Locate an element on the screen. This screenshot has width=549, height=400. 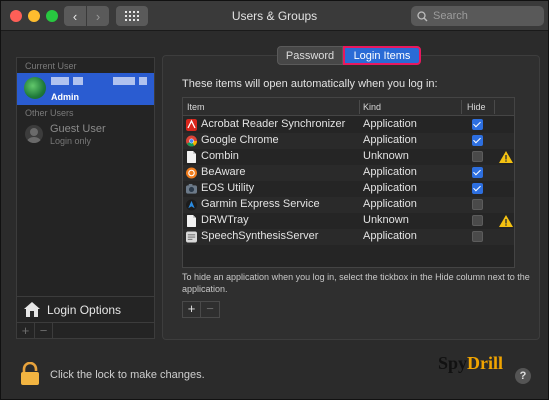
acrobat-icon is located at coordinates (191, 125).